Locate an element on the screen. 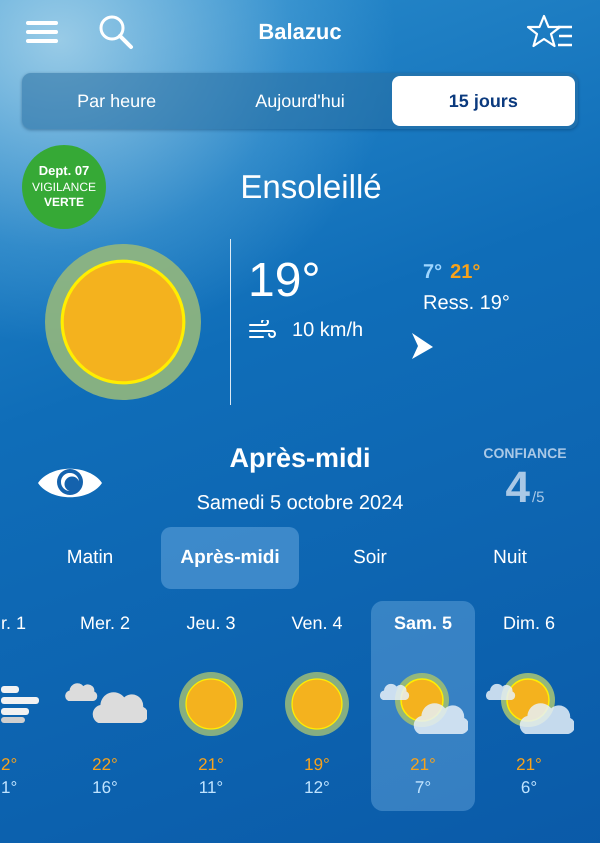  wind-direction-icon is located at coordinates (422, 346).